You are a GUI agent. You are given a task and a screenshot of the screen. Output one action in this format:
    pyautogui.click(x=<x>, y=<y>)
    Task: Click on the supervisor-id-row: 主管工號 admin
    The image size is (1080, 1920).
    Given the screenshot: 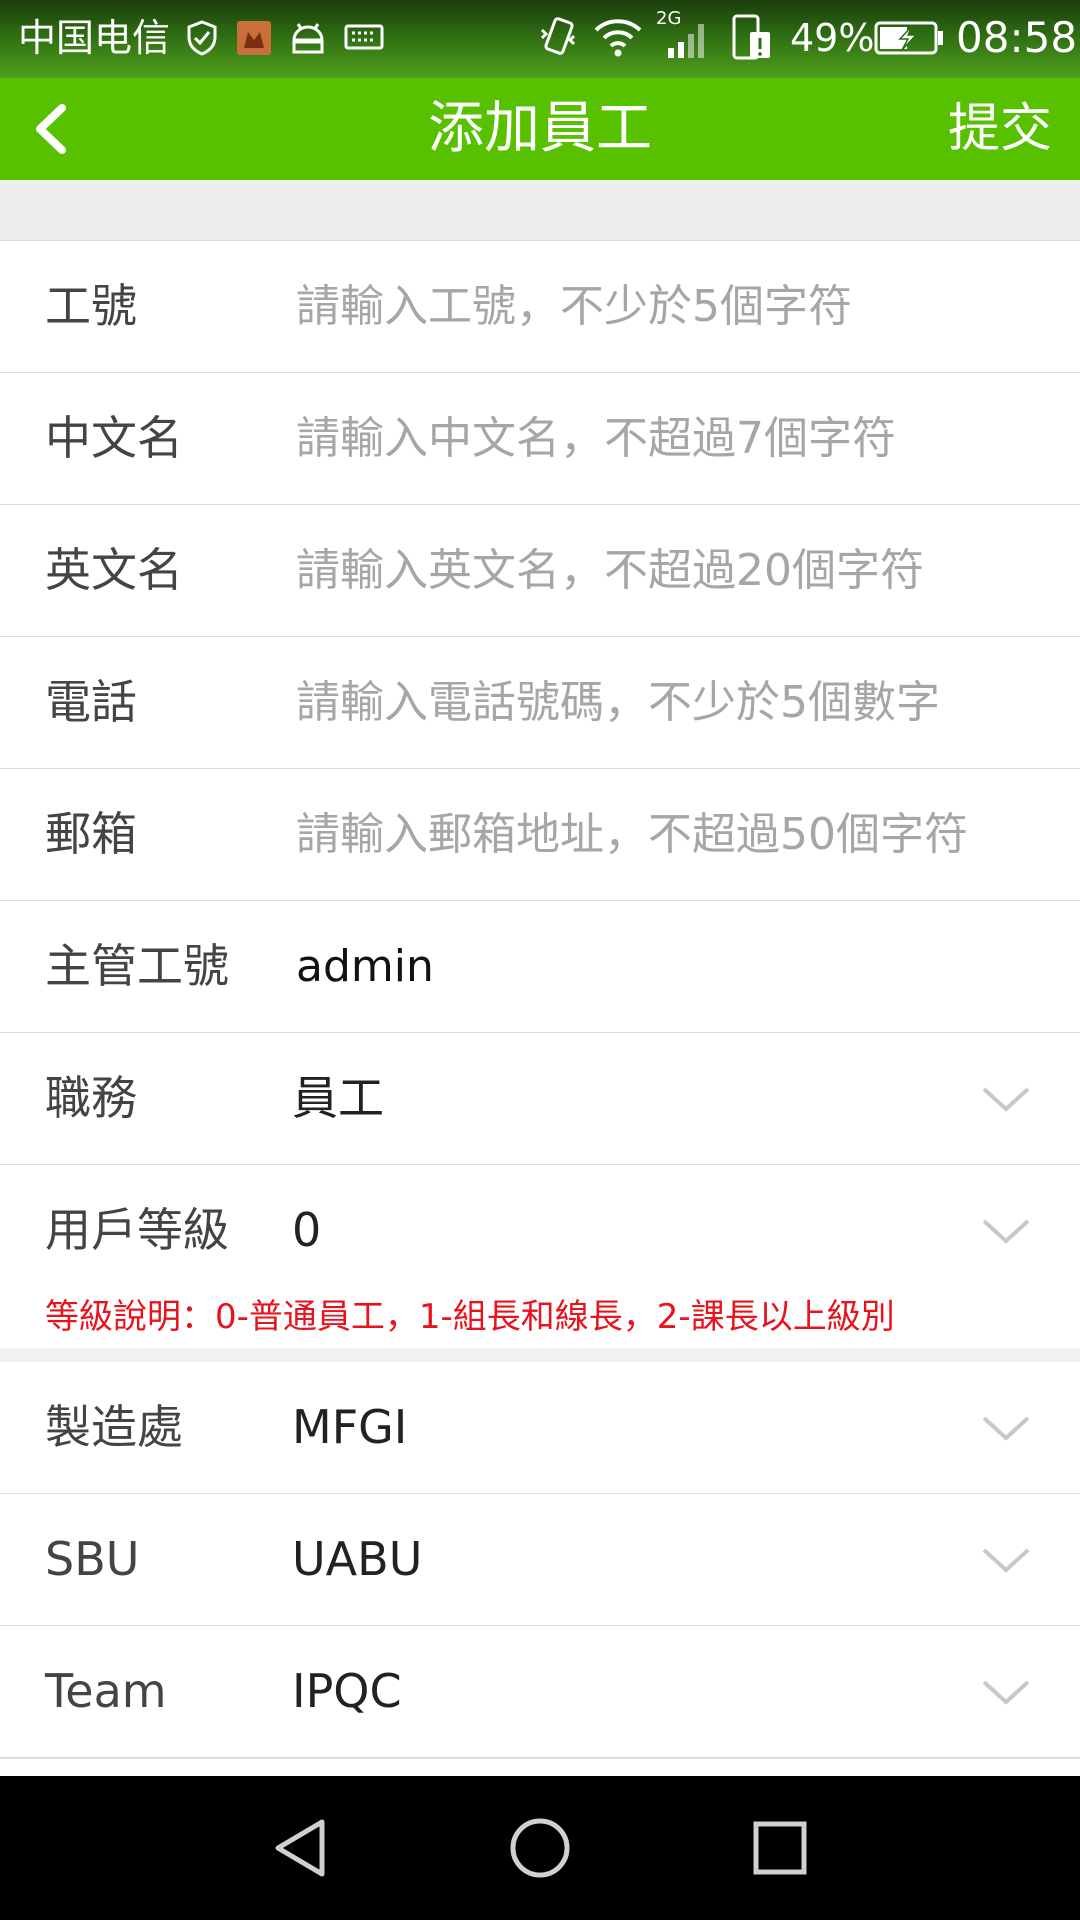 What is the action you would take?
    pyautogui.click(x=540, y=967)
    